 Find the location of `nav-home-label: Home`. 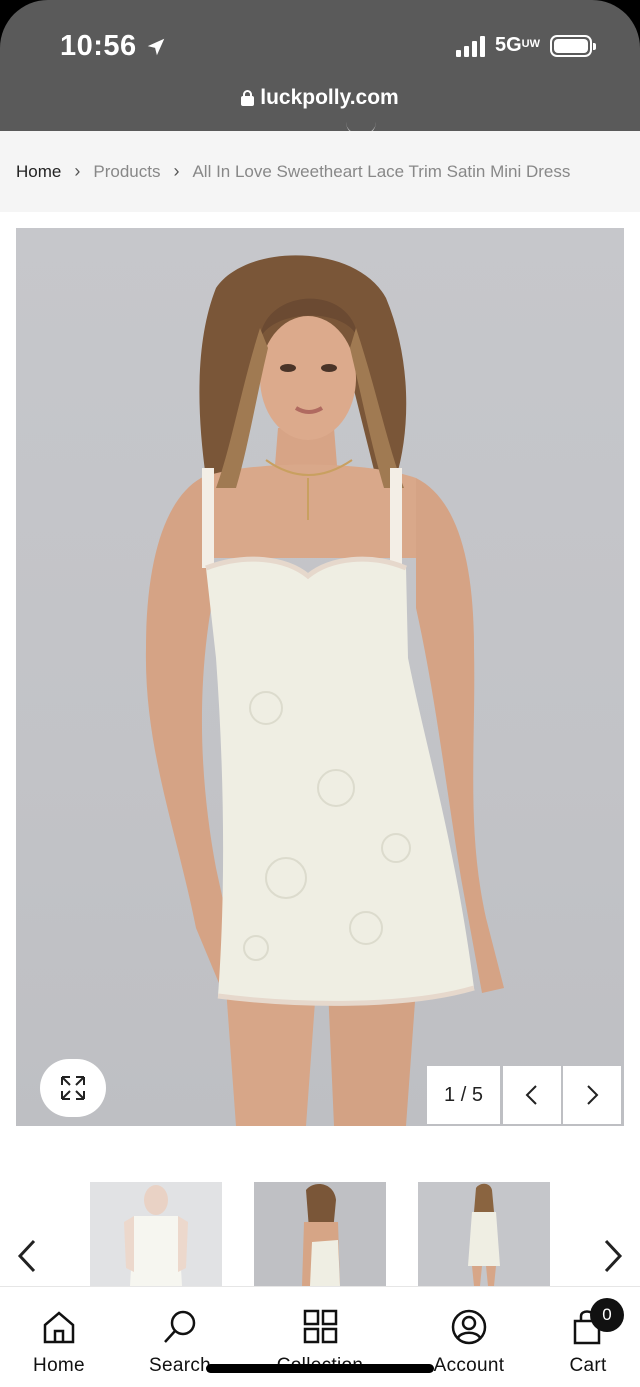

nav-home-label: Home is located at coordinates (59, 1365).